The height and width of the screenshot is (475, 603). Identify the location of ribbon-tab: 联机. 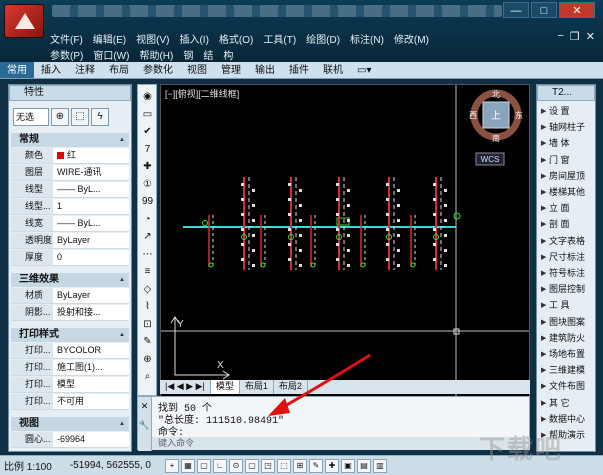
(333, 70).